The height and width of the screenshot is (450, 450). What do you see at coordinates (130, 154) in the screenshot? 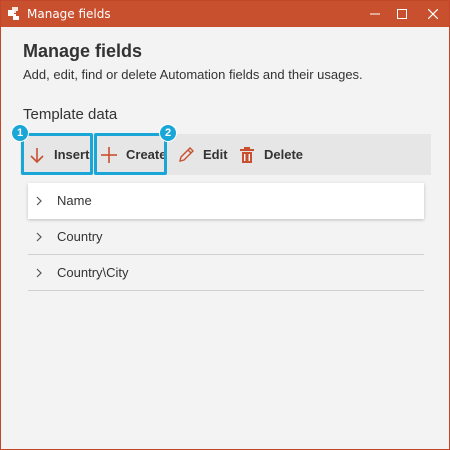
I see `create-highlight` at bounding box center [130, 154].